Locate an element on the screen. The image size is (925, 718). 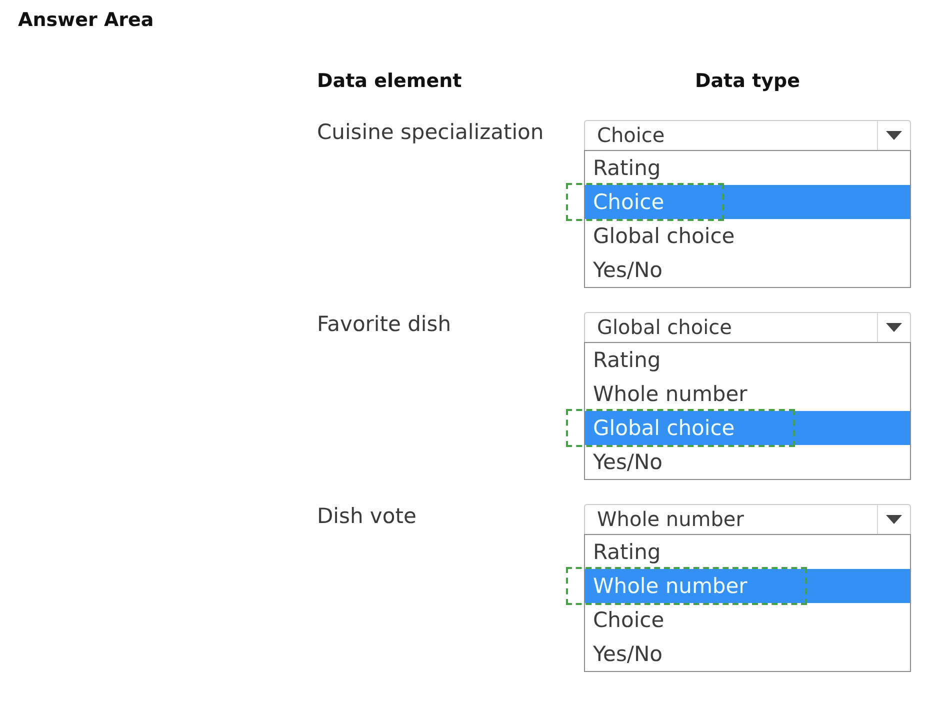
data-element-label: Dish vote is located at coordinates (366, 516).